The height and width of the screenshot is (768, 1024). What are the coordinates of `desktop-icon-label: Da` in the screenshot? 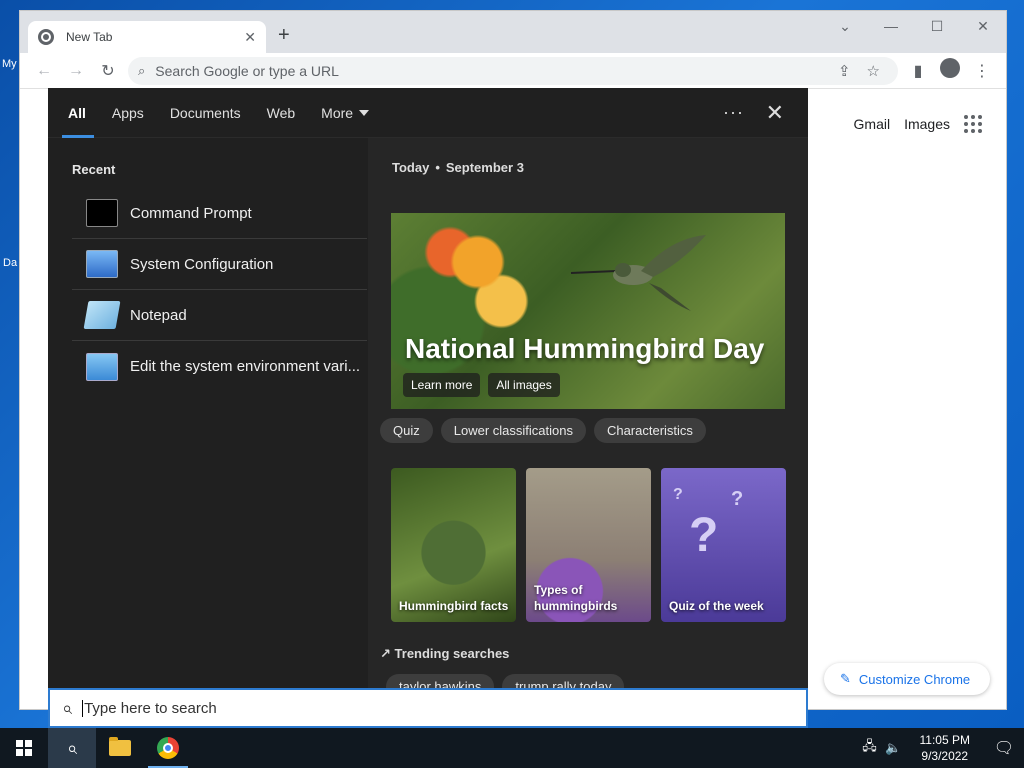 It's located at (10, 263).